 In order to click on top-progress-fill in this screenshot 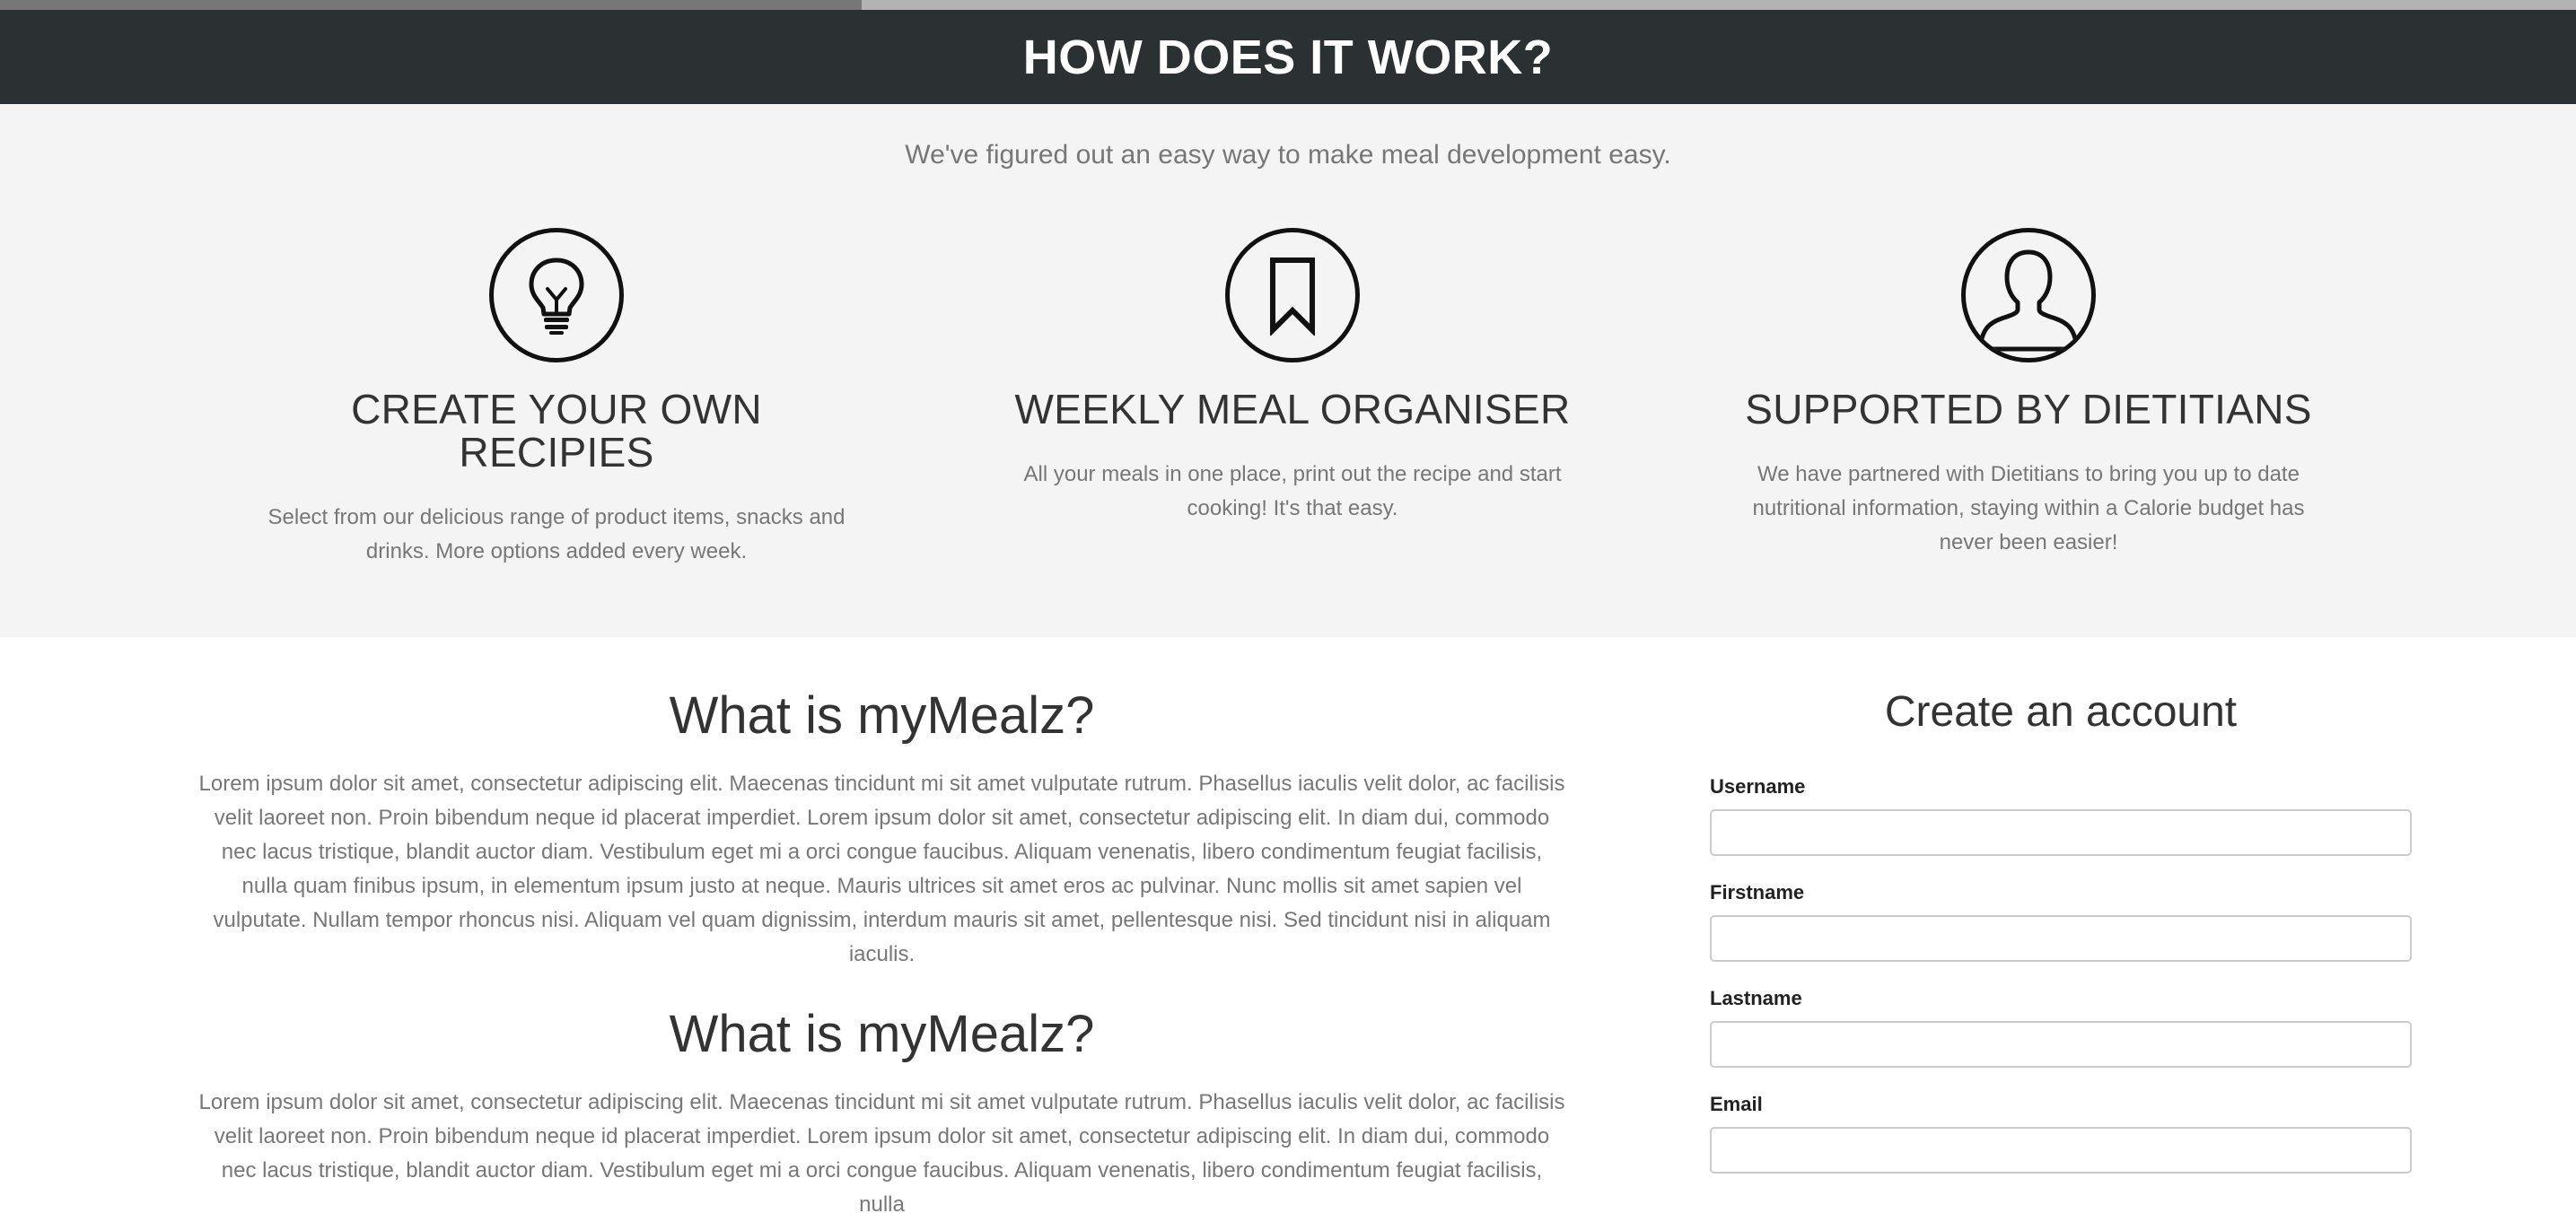, I will do `click(431, 5)`.